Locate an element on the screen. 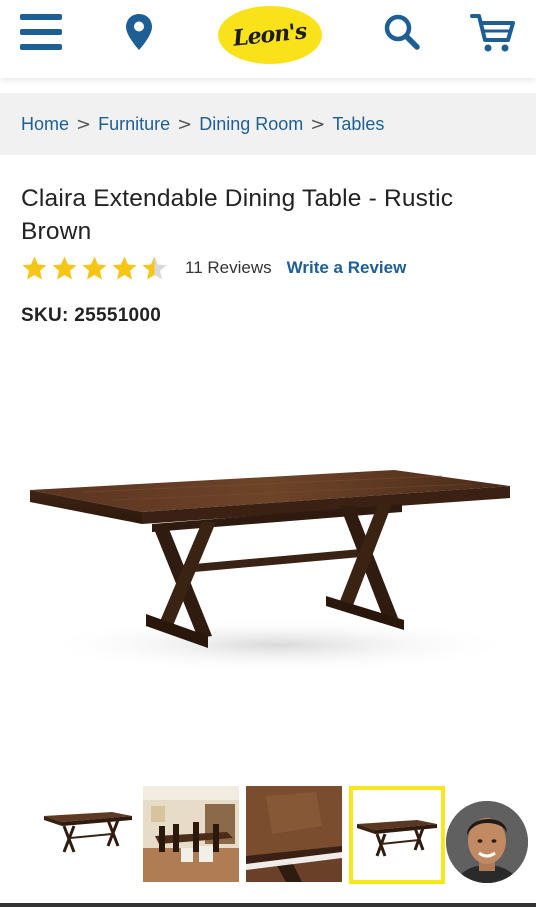  site-header: Leon's is located at coordinates (268, 39).